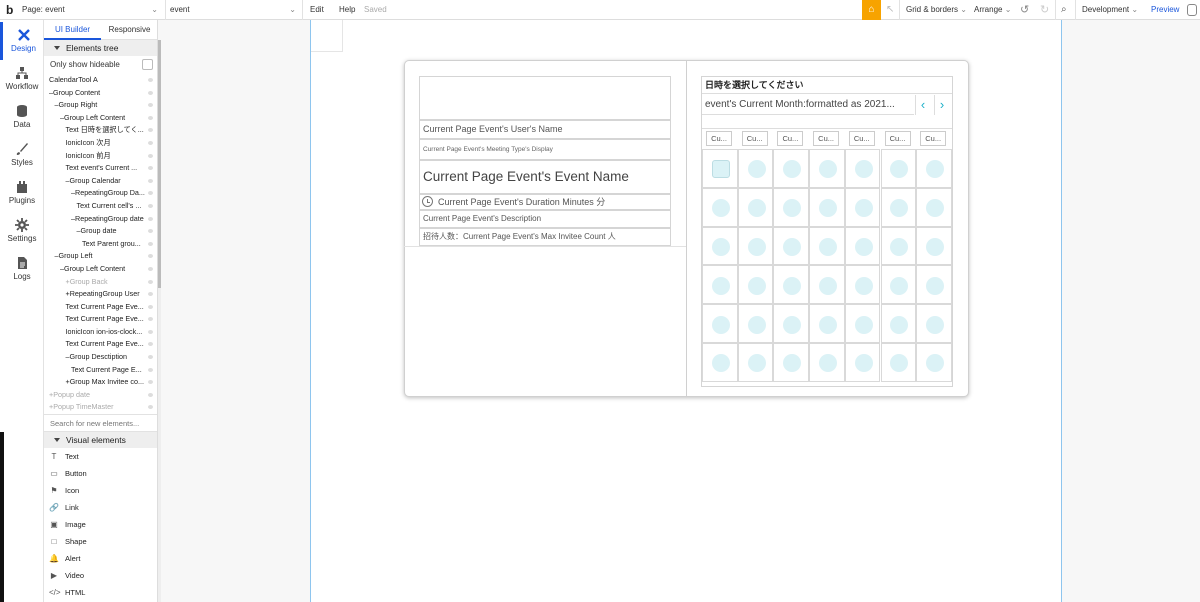 Image resolution: width=1200 pixels, height=602 pixels. What do you see at coordinates (100, 282) in the screenshot?
I see `tree-item: +Group Back` at bounding box center [100, 282].